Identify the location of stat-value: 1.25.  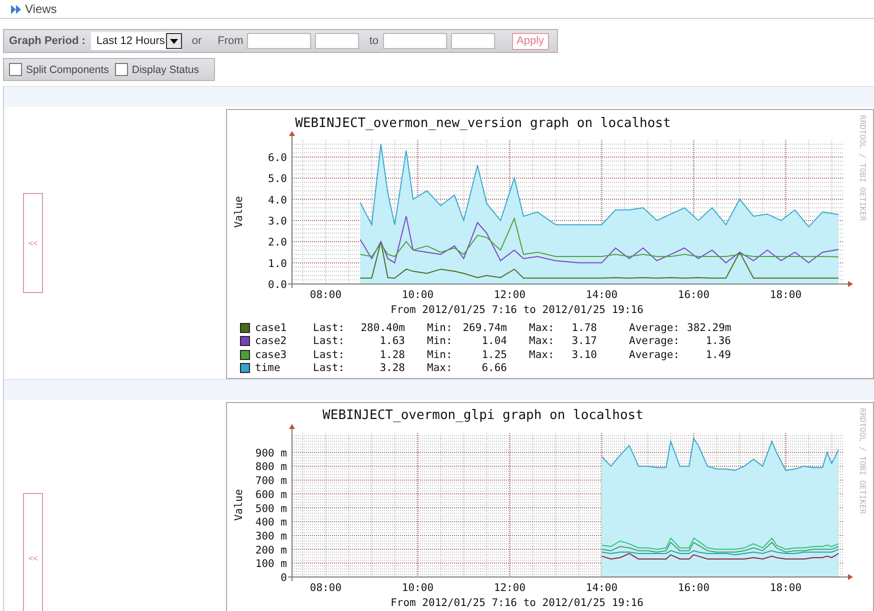
(493, 354).